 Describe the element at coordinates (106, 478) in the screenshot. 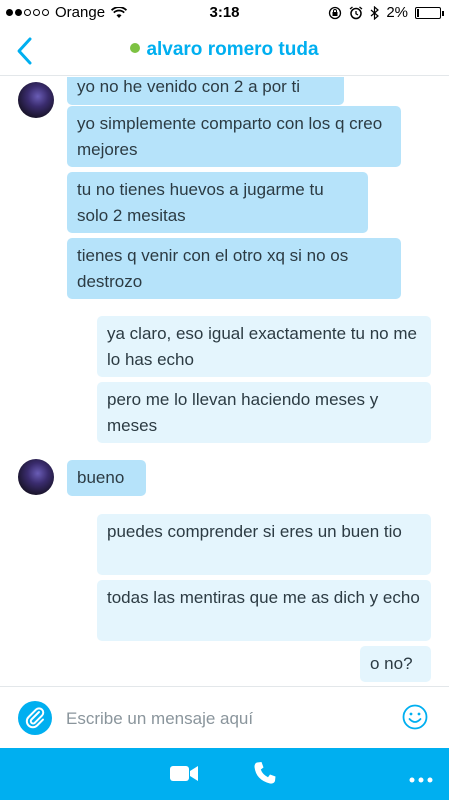

I see `message-bubble-incoming: bueno` at that location.